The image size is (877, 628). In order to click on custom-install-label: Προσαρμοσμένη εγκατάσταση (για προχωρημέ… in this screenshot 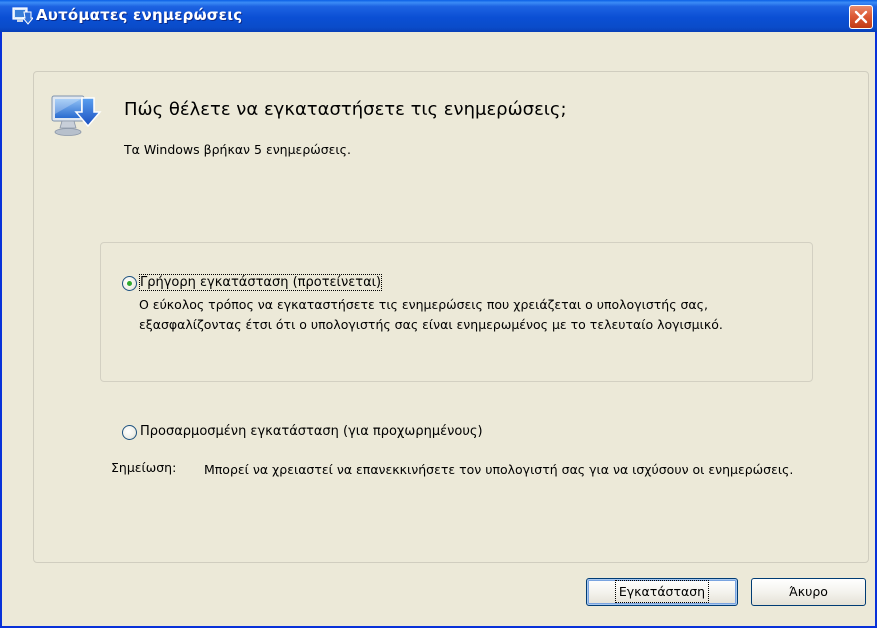, I will do `click(311, 431)`.